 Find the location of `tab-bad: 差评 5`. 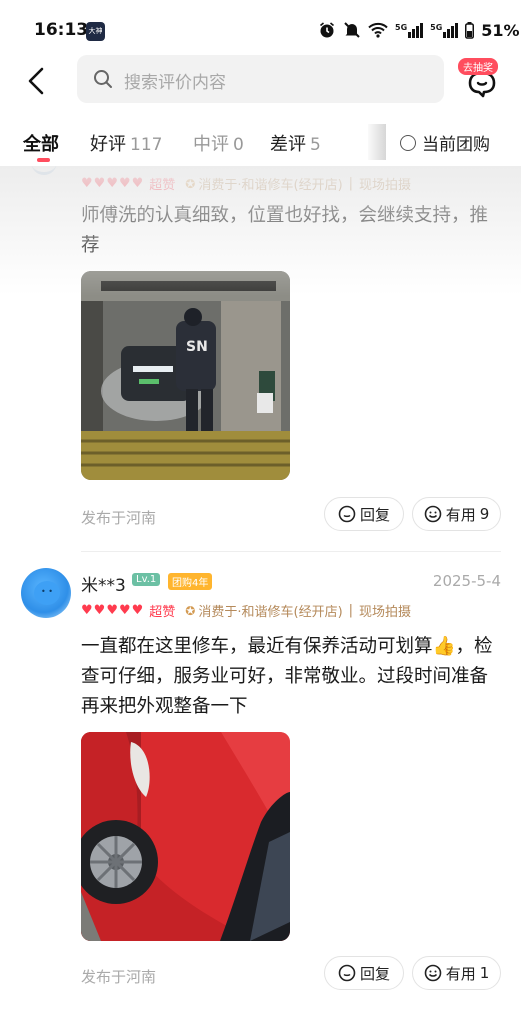

tab-bad: 差评 5 is located at coordinates (295, 143).